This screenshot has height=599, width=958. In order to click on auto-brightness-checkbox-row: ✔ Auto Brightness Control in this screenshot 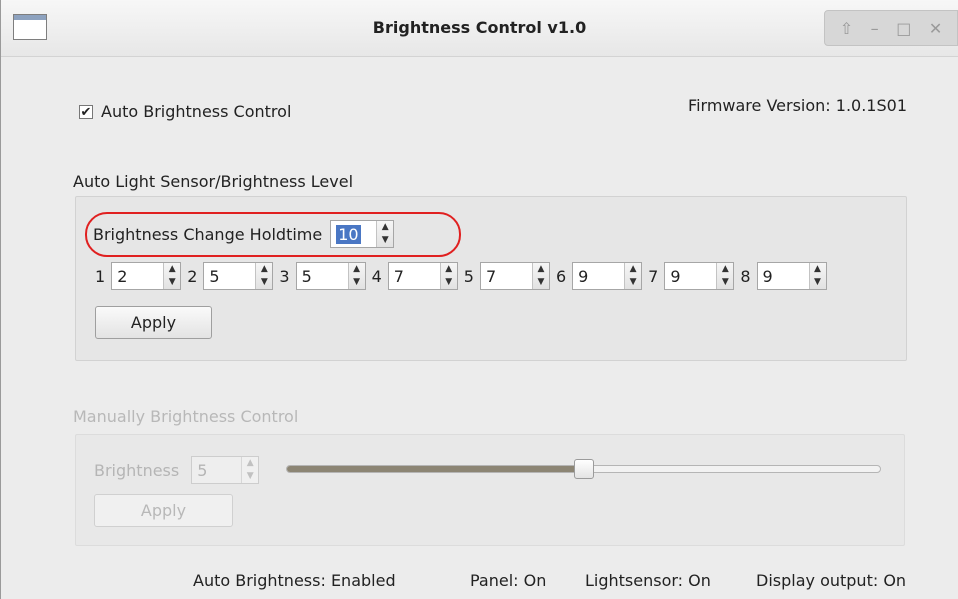, I will do `click(185, 111)`.